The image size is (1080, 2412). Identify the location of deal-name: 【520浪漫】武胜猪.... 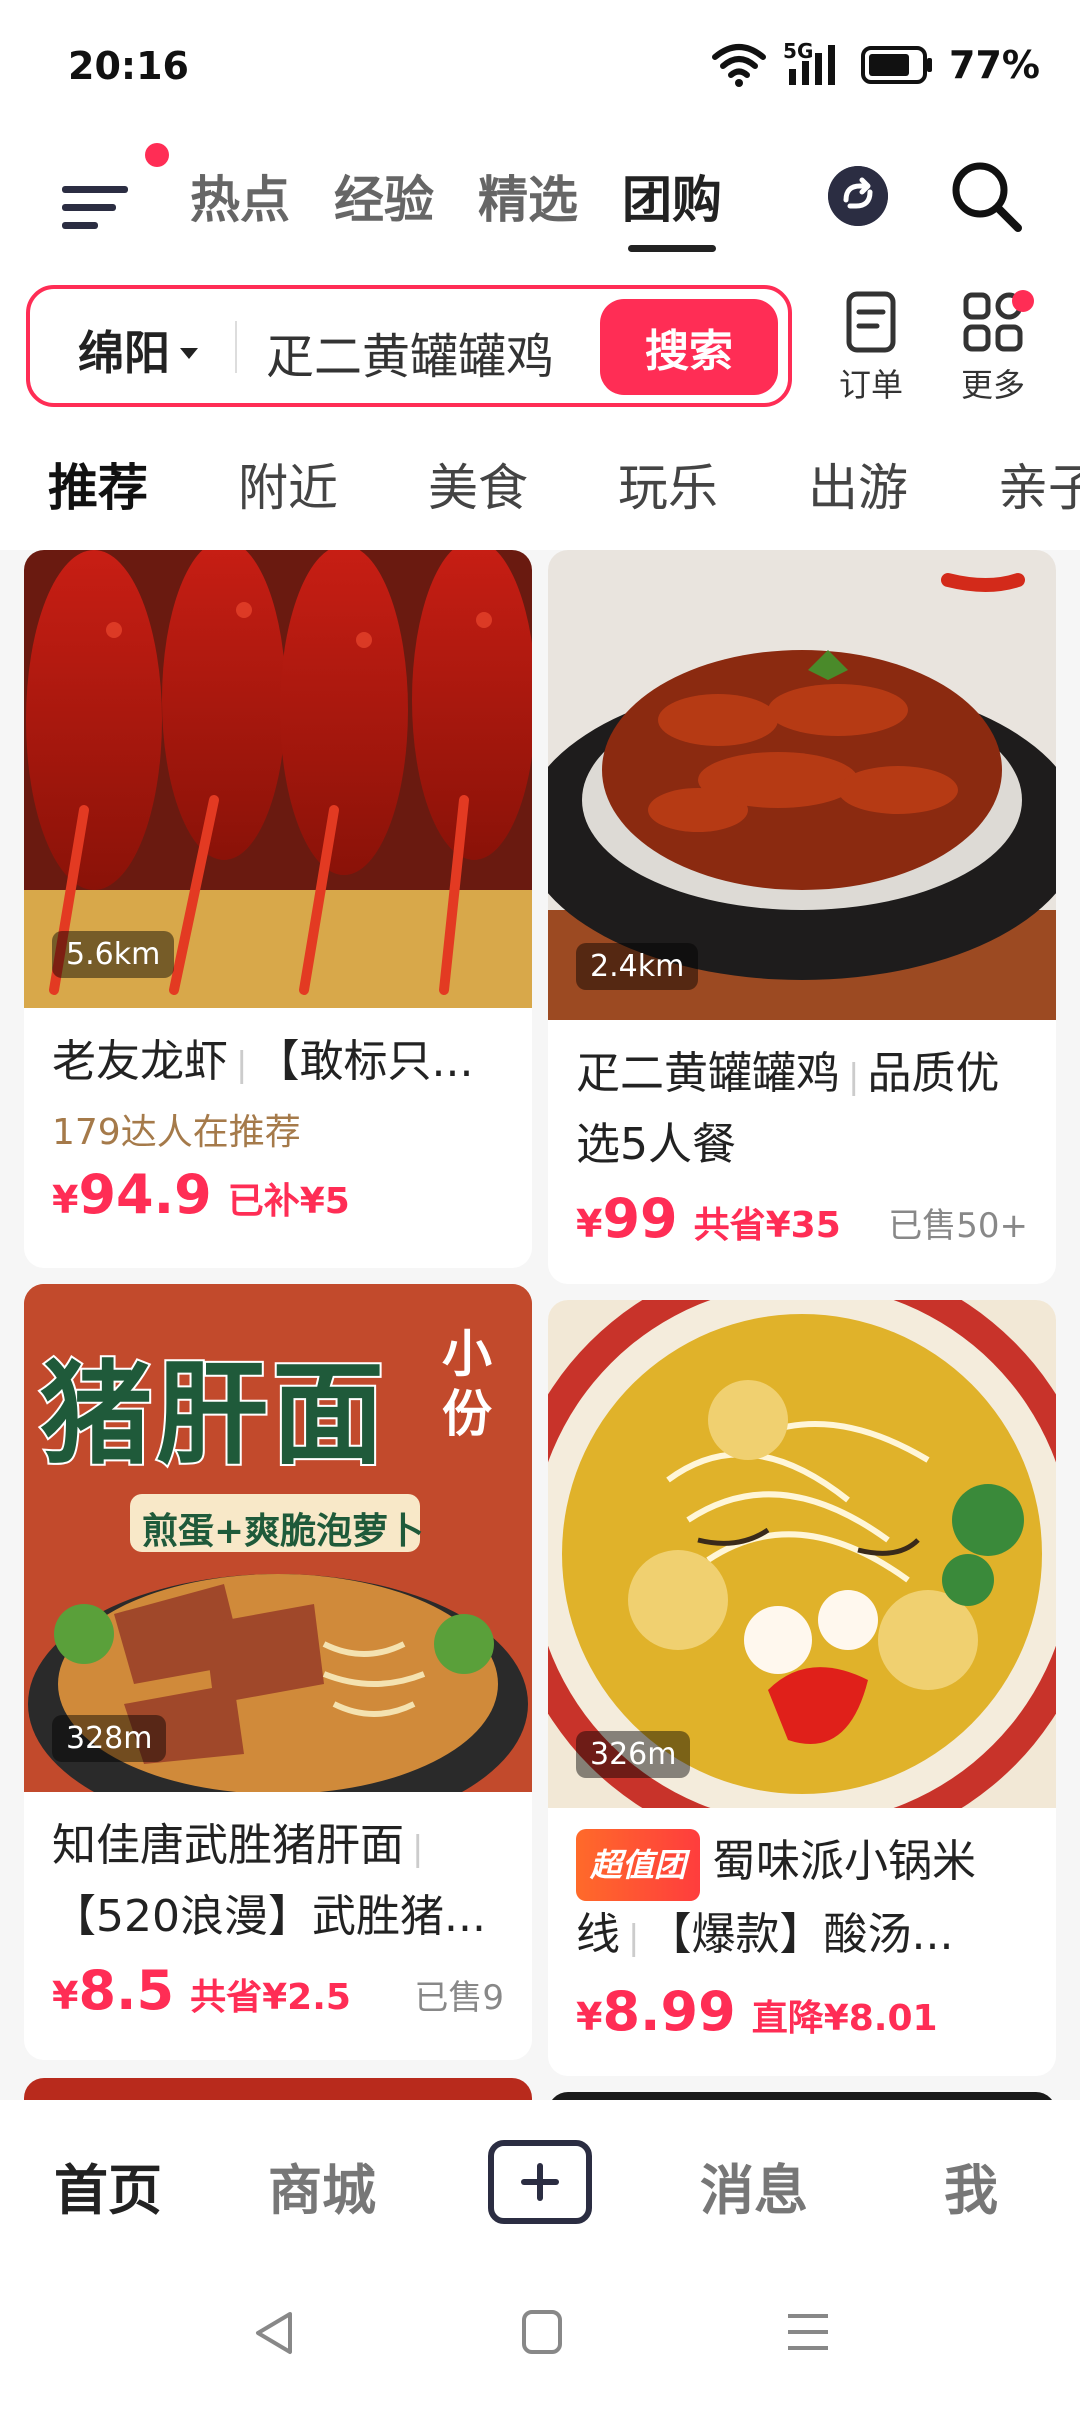
(269, 1916).